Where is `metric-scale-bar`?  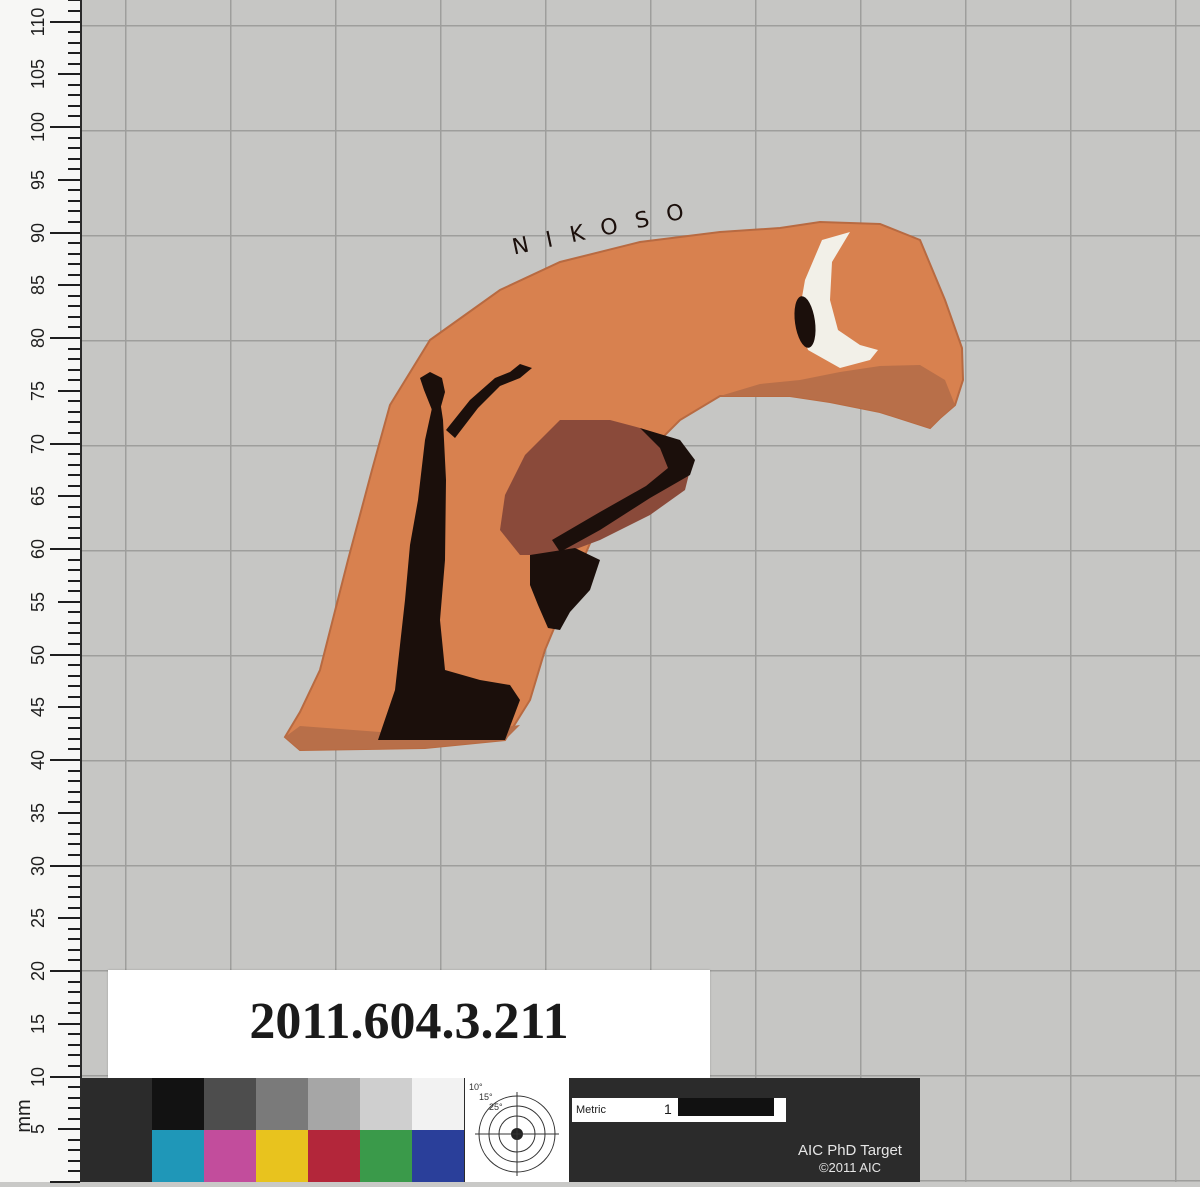
metric-scale-bar is located at coordinates (726, 1107).